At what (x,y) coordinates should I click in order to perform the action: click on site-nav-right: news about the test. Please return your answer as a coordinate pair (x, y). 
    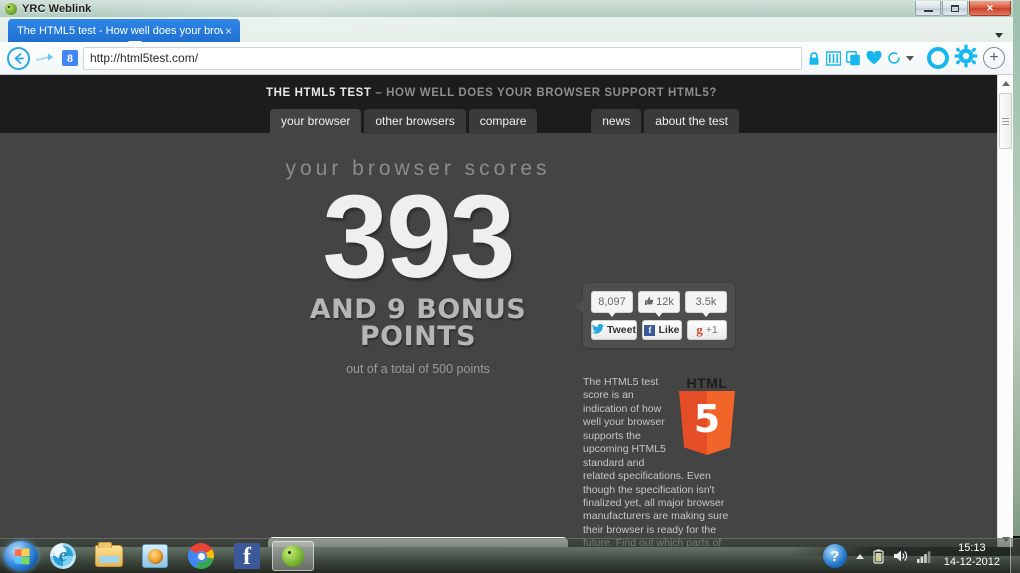
    Looking at the image, I should click on (665, 121).